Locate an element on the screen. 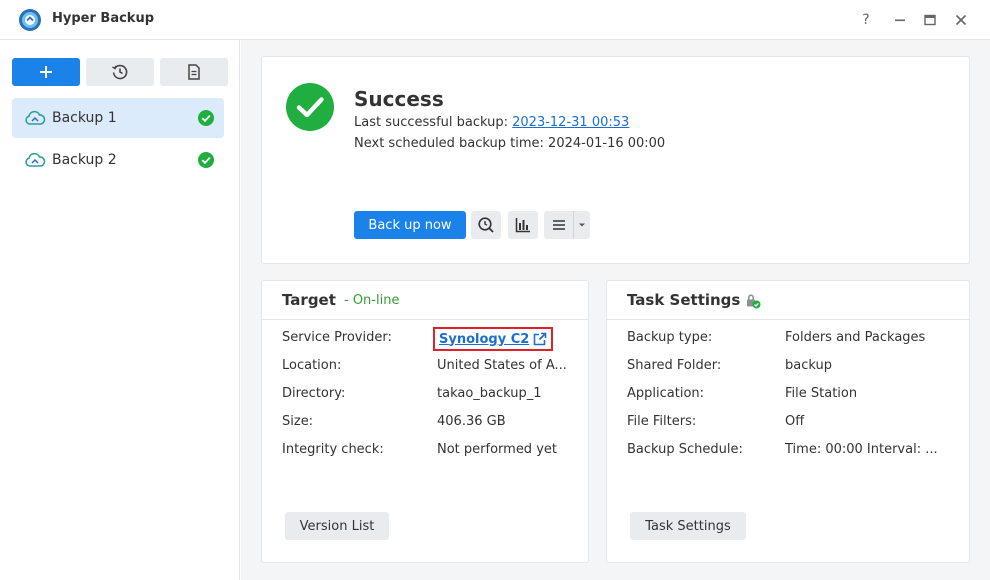  task-item-backup-1: Backup 1 is located at coordinates (118, 118).